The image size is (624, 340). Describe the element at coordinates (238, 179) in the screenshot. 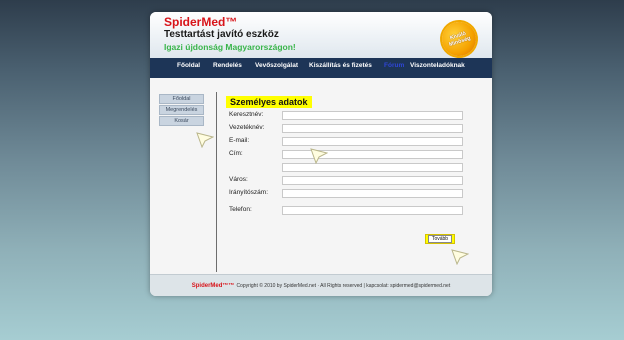

I see `label-city: Város:` at that location.